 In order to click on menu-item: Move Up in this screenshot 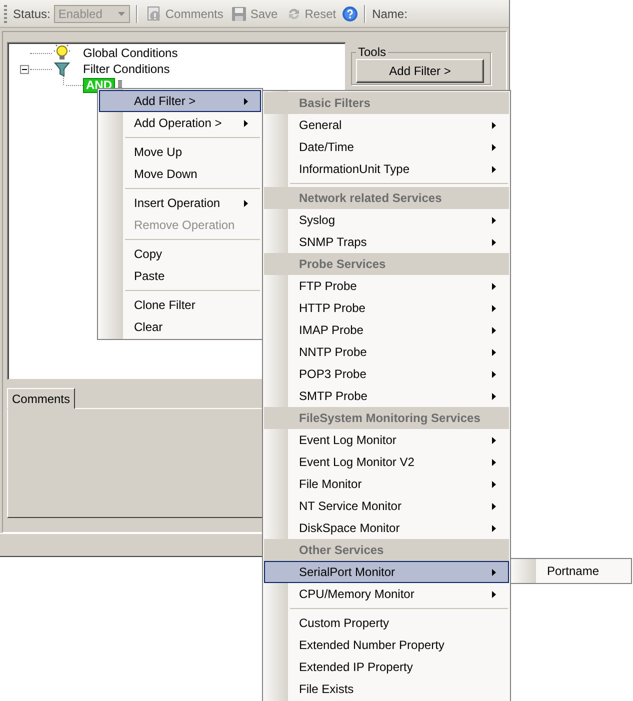, I will do `click(180, 152)`.